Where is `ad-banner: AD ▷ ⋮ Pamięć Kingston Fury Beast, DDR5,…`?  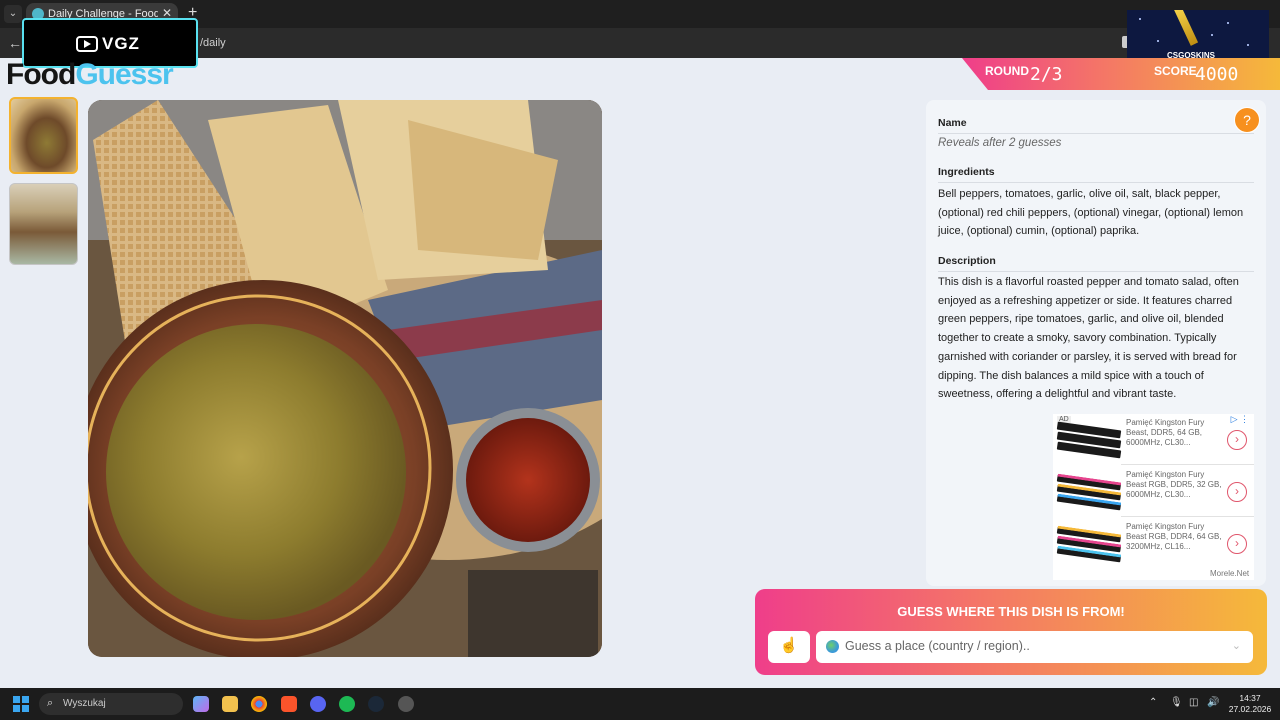 ad-banner: AD ▷ ⋮ Pamięć Kingston Fury Beast, DDR5,… is located at coordinates (1153, 497).